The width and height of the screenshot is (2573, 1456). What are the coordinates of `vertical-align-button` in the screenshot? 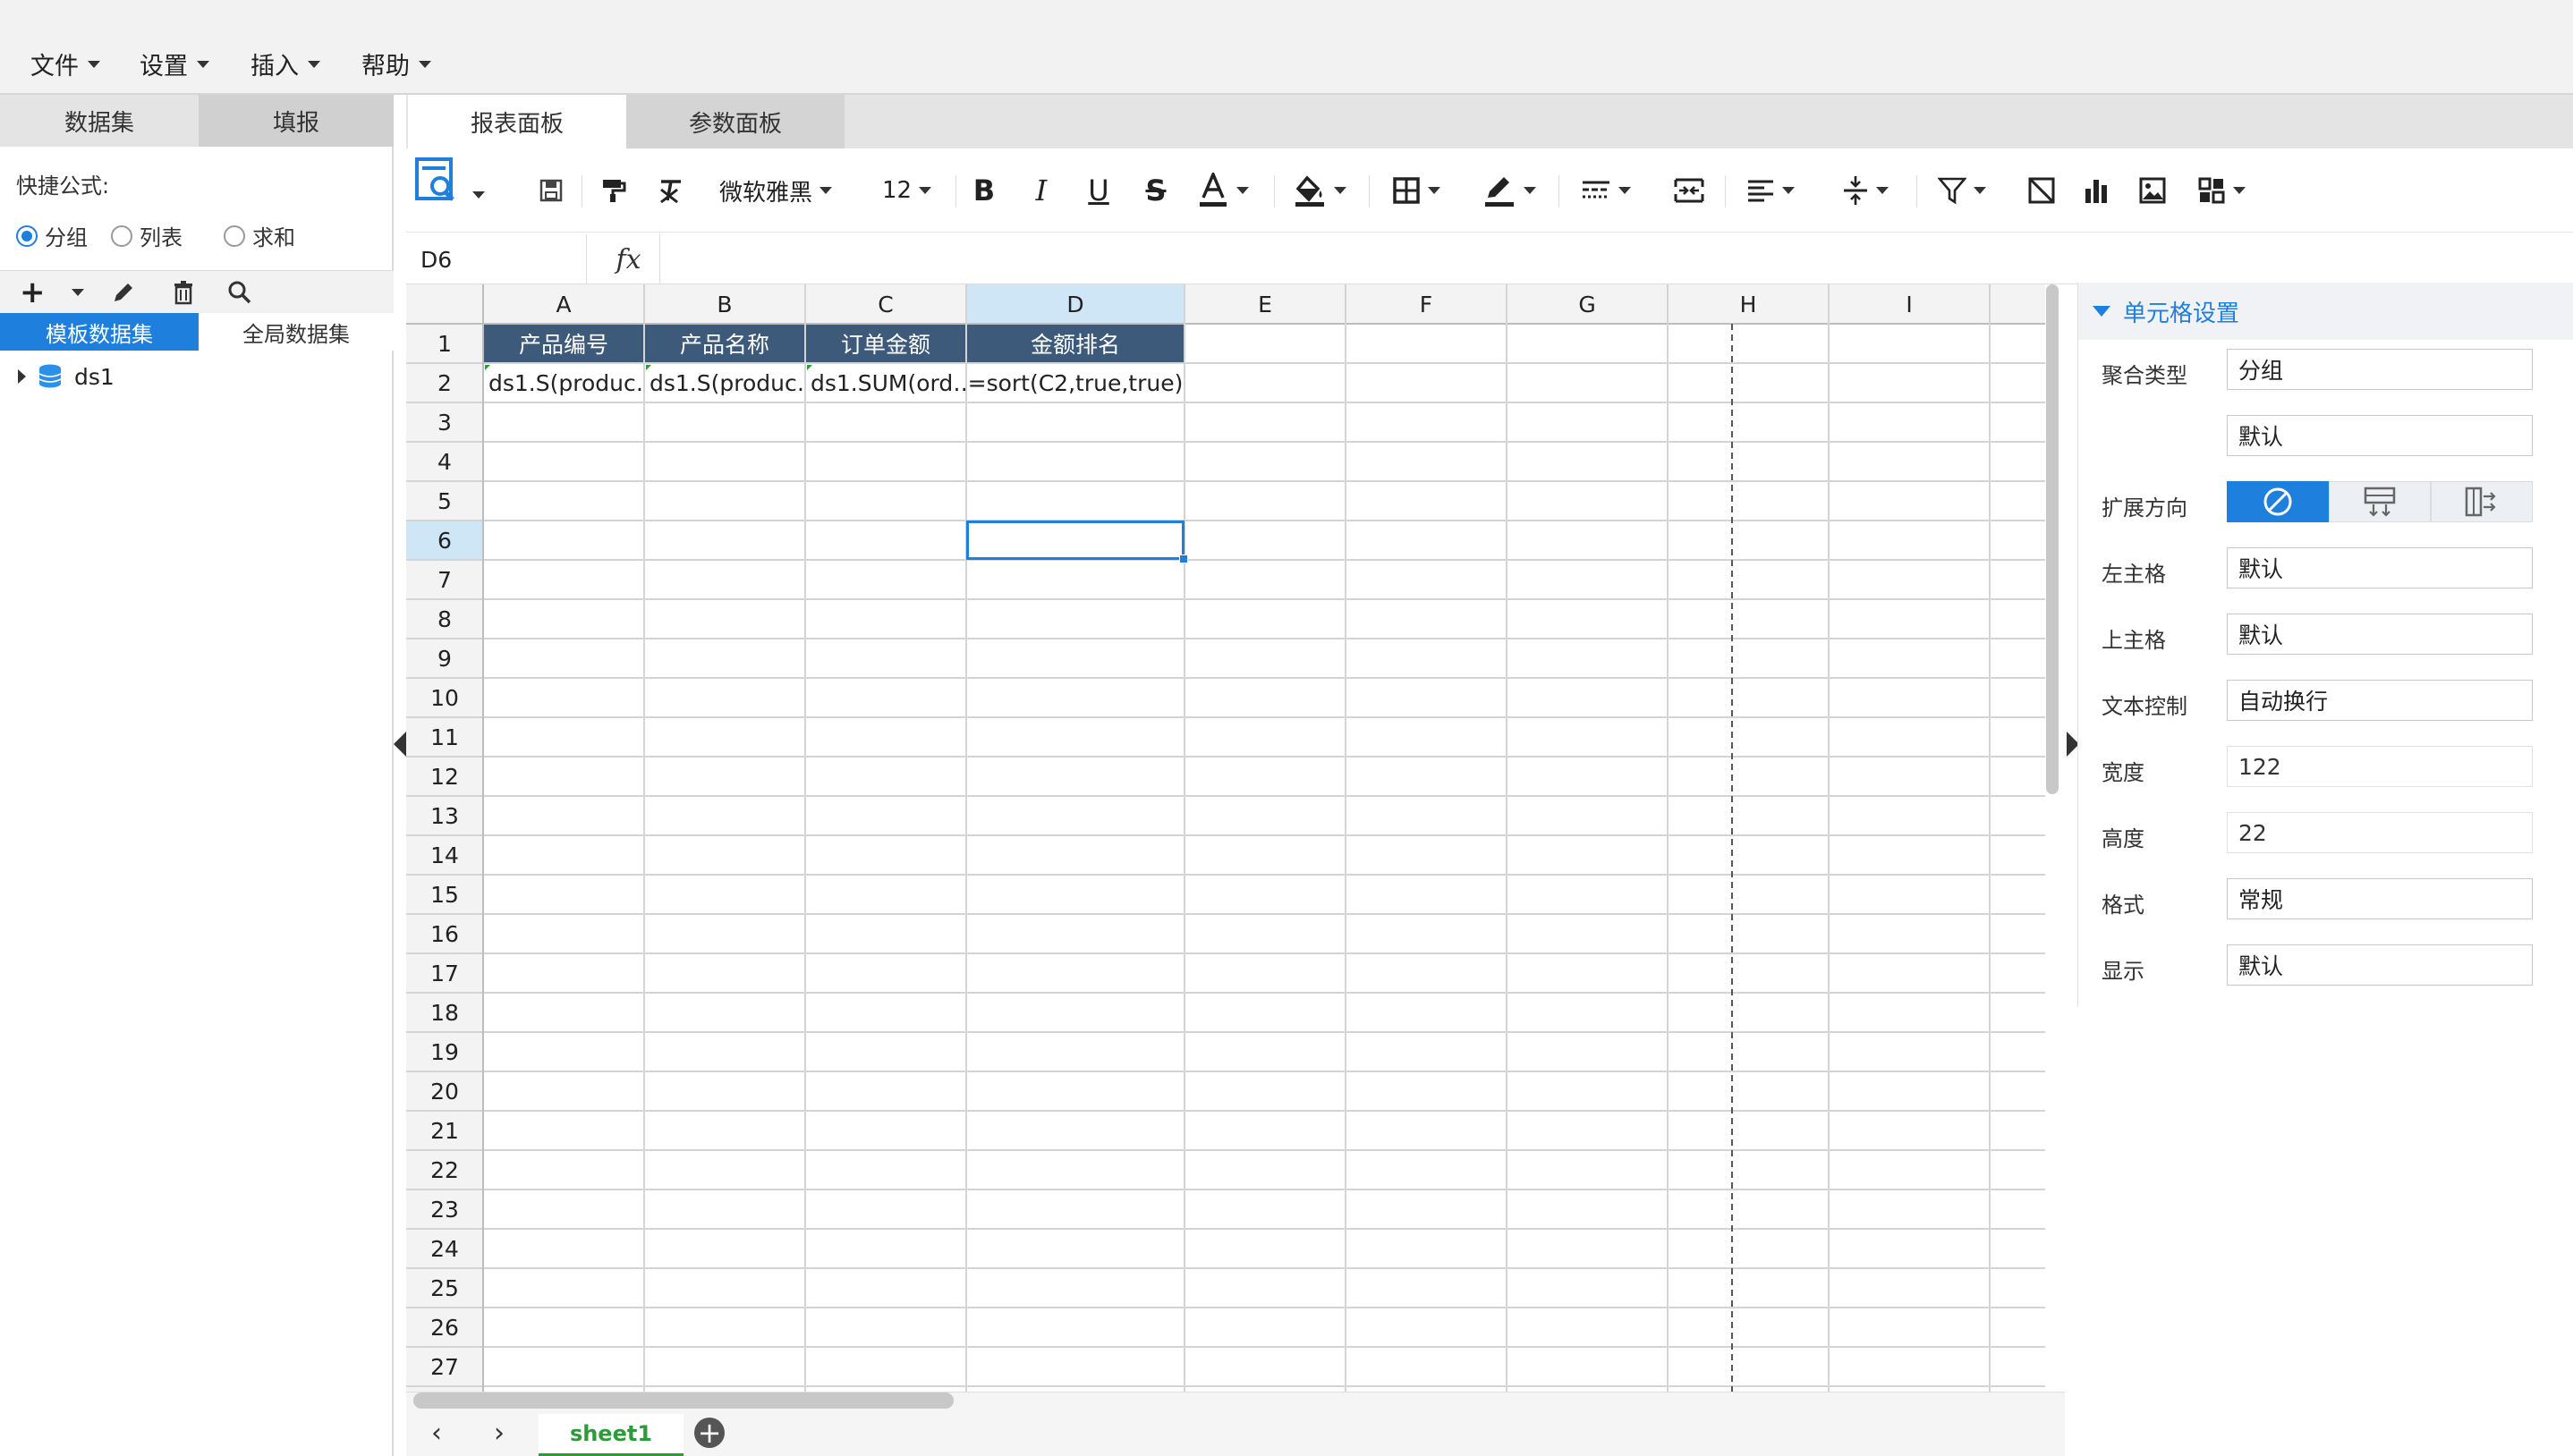 It's located at (1865, 190).